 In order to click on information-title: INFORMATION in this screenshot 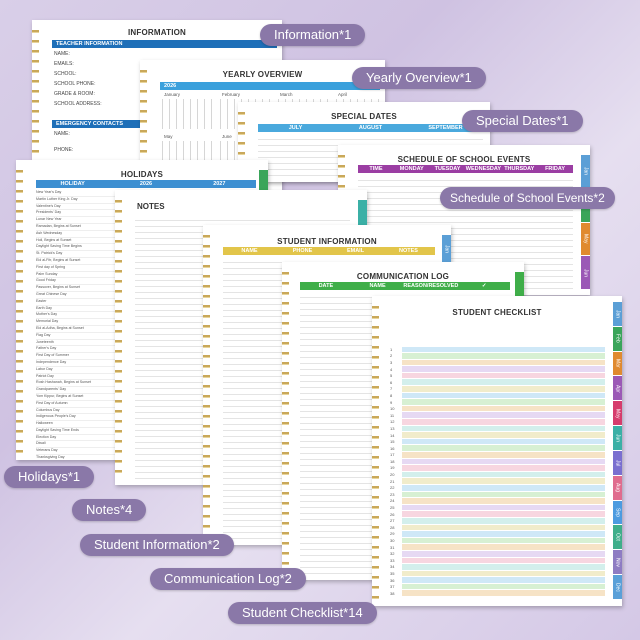, I will do `click(157, 32)`.